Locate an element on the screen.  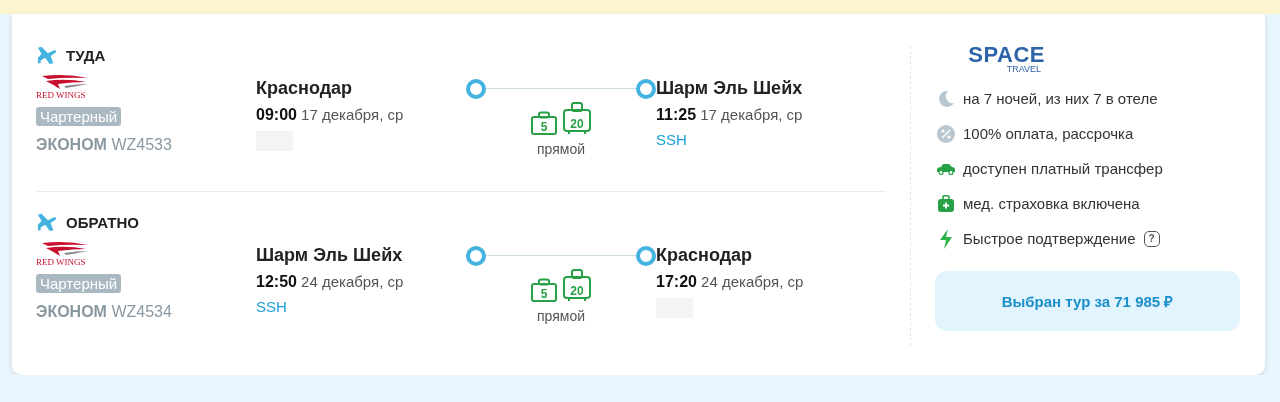
direction-label: ОБРАТНО is located at coordinates (102, 222).